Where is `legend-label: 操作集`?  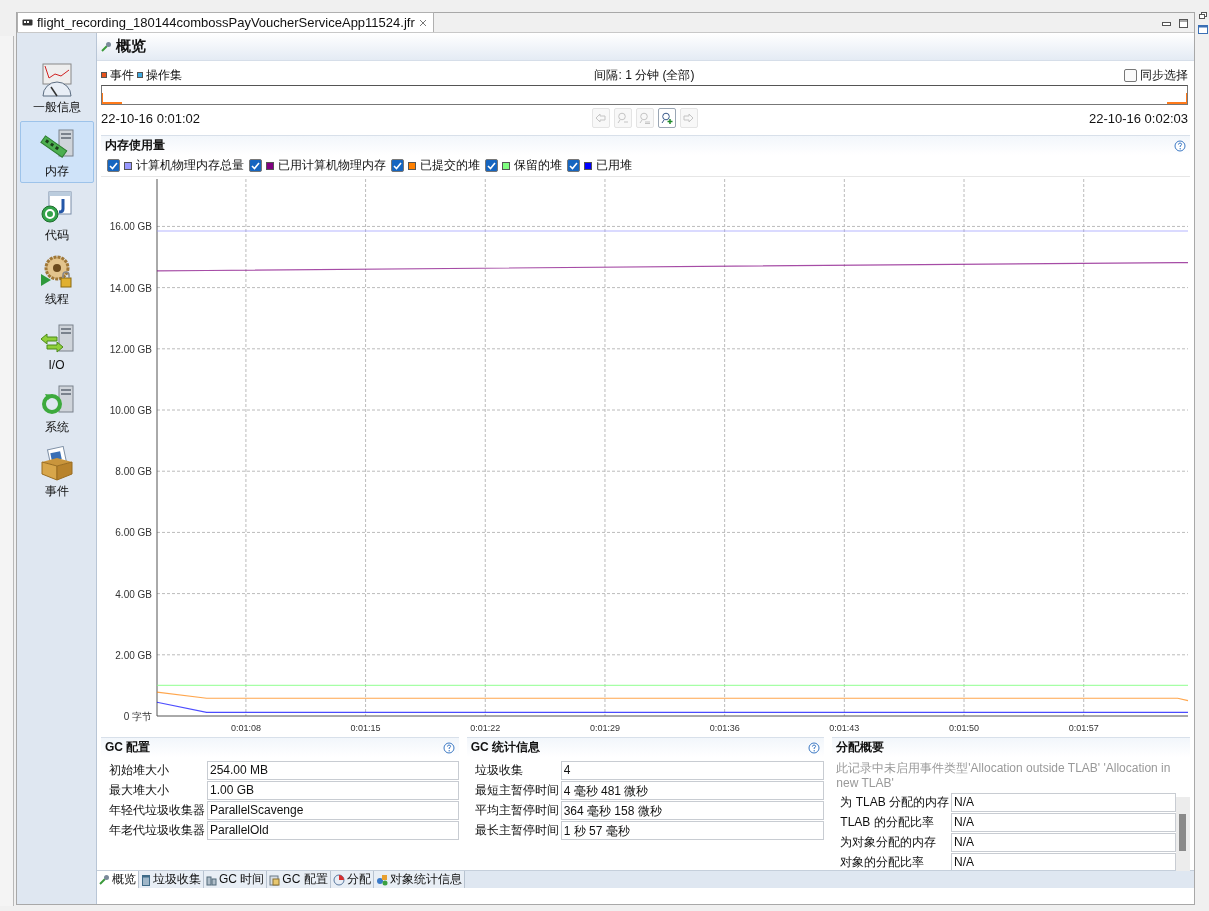 legend-label: 操作集 is located at coordinates (164, 75).